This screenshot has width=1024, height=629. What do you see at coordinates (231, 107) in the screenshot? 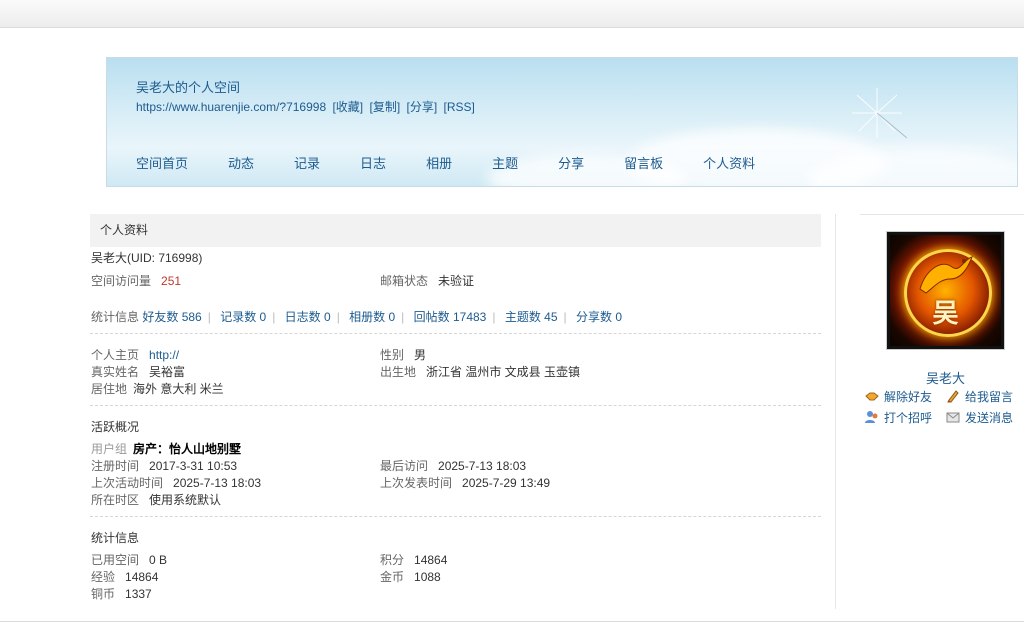
I see `space-url: https://www.huarenjie.com/?716998` at bounding box center [231, 107].